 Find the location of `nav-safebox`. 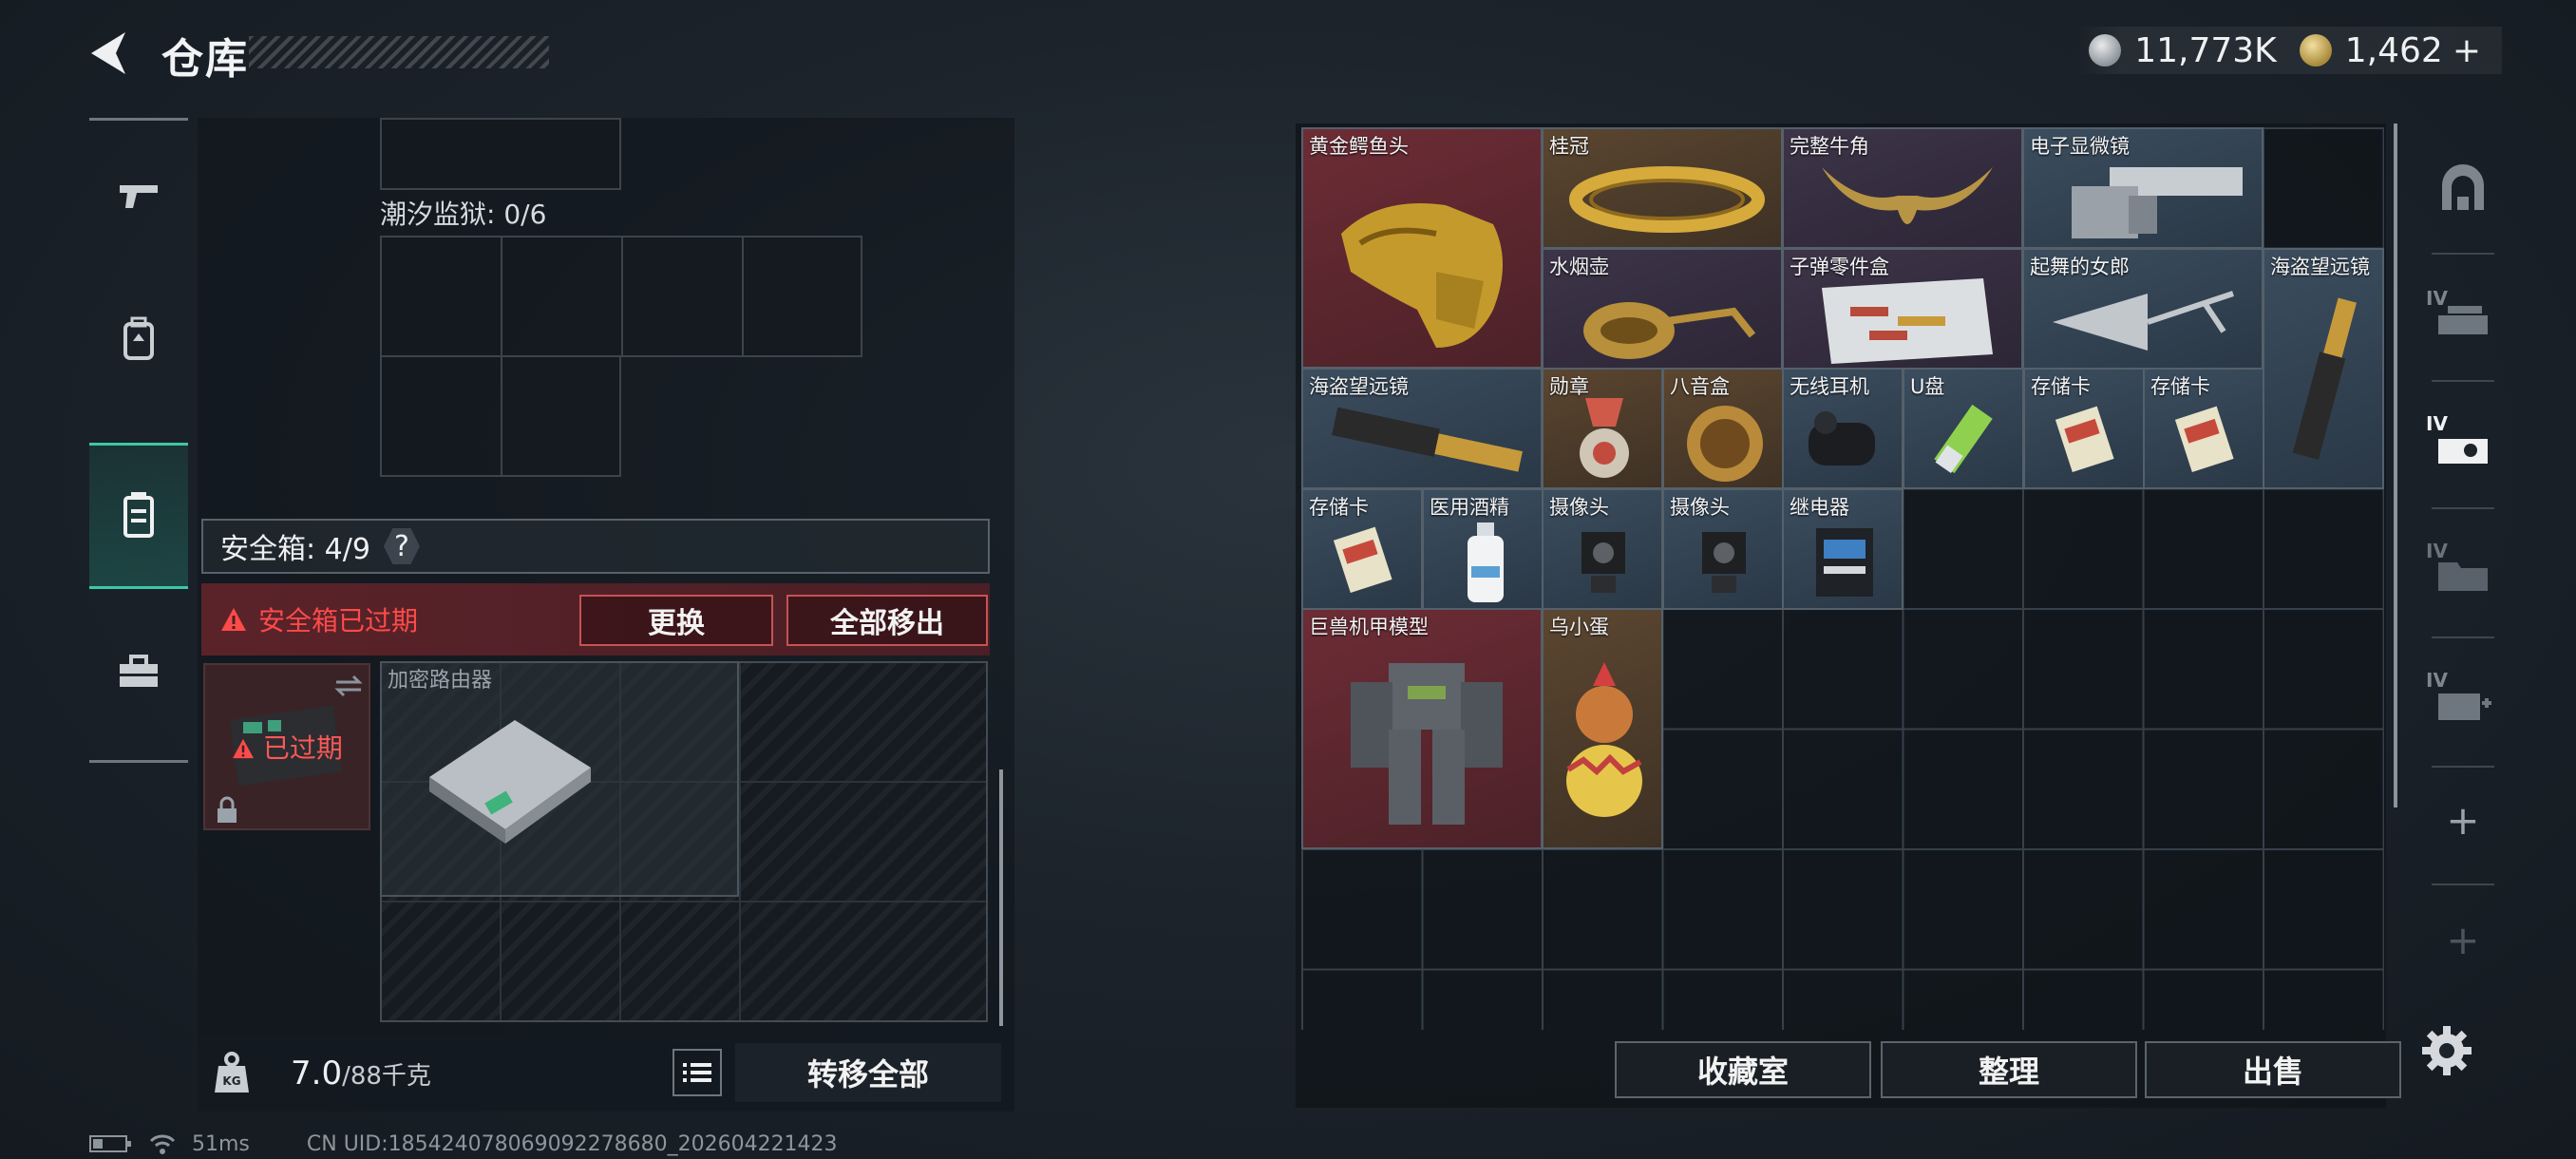

nav-safebox is located at coordinates (138, 516).